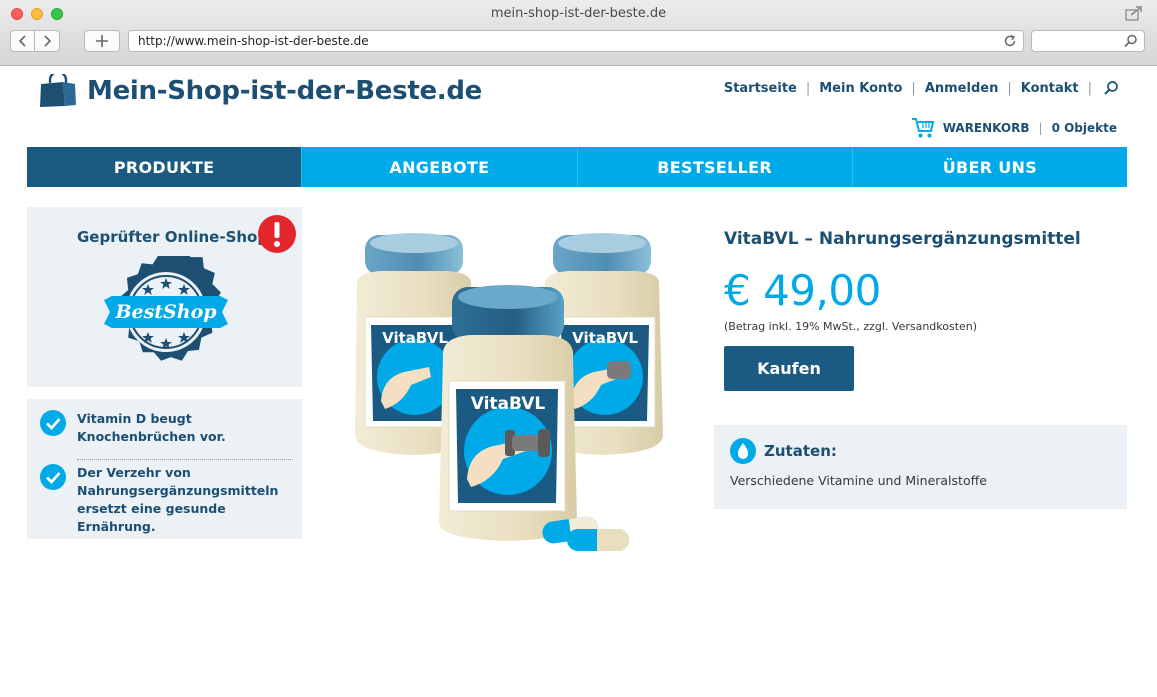  I want to click on main-navigation: PRODUKTE ANGEBOTE BESTSELLER ÜBER UNS, so click(577, 167).